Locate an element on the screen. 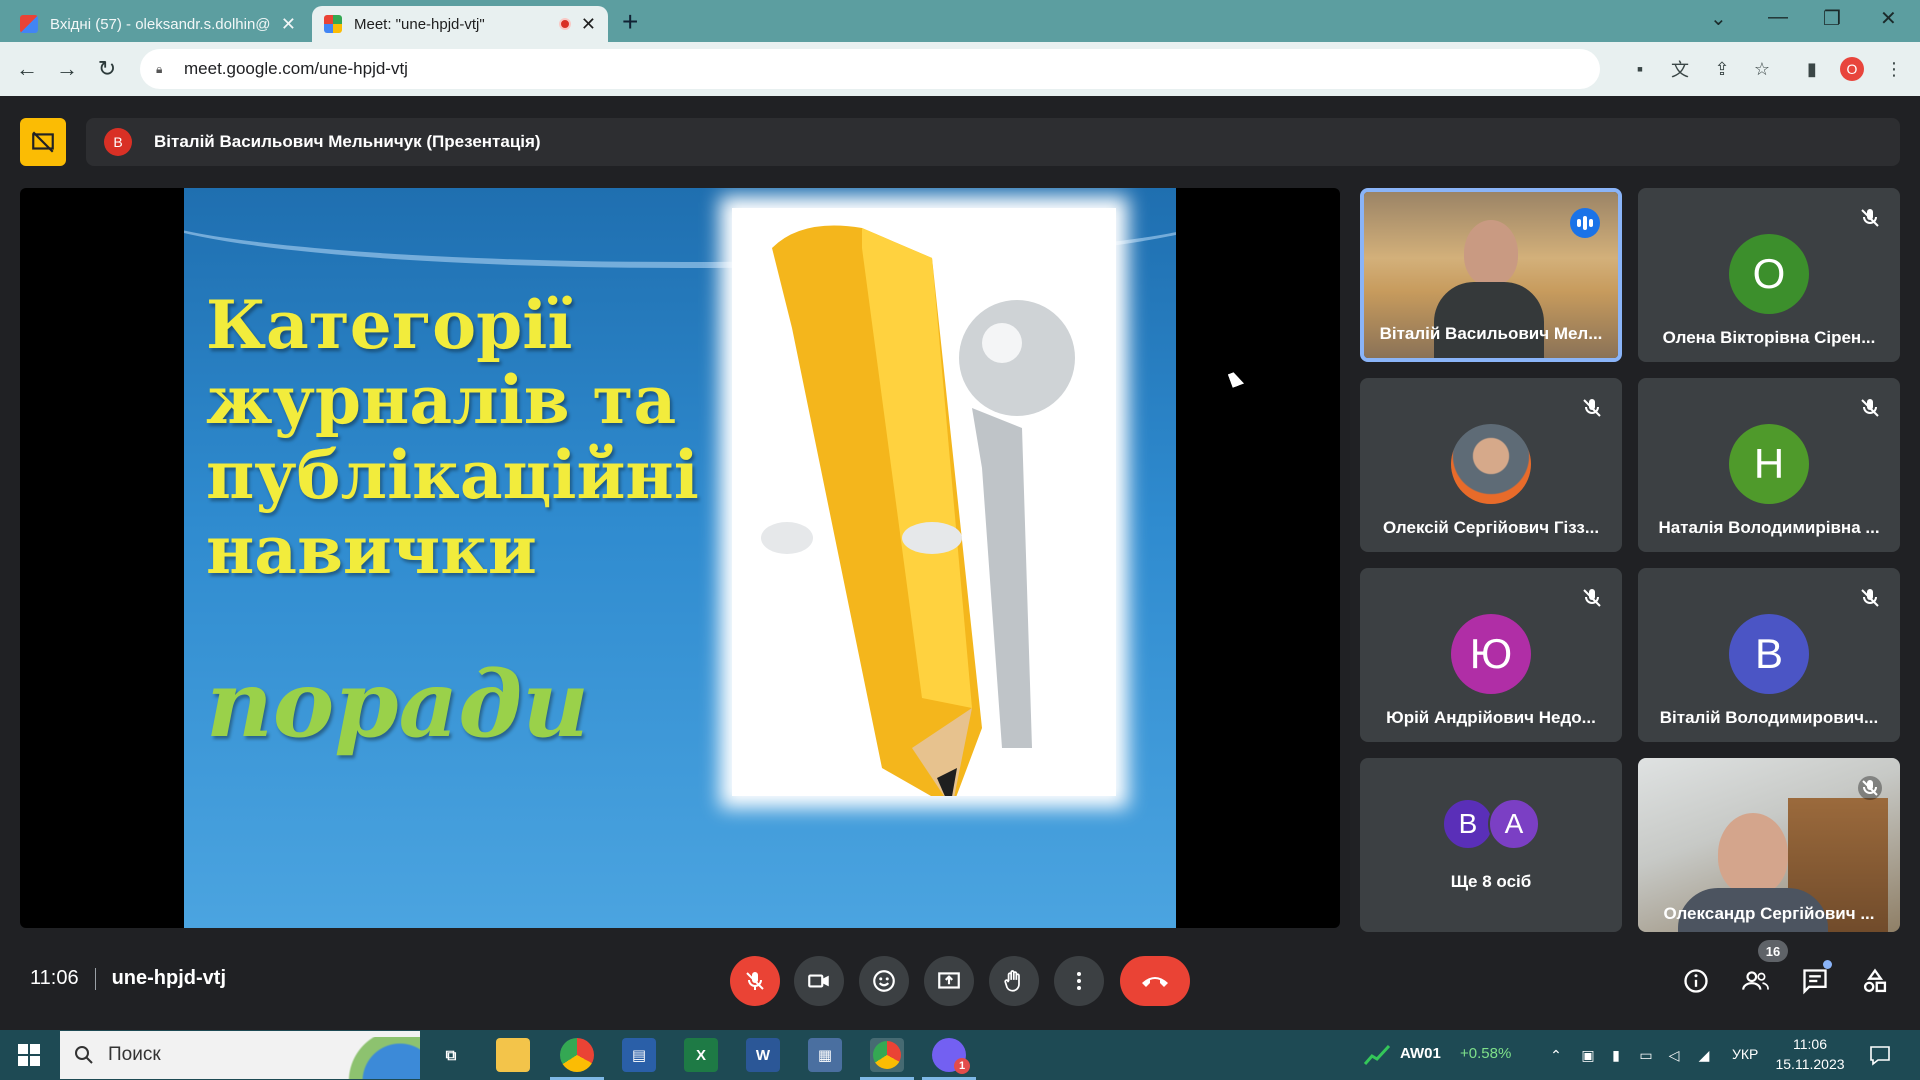  present-screen-button is located at coordinates (949, 981).